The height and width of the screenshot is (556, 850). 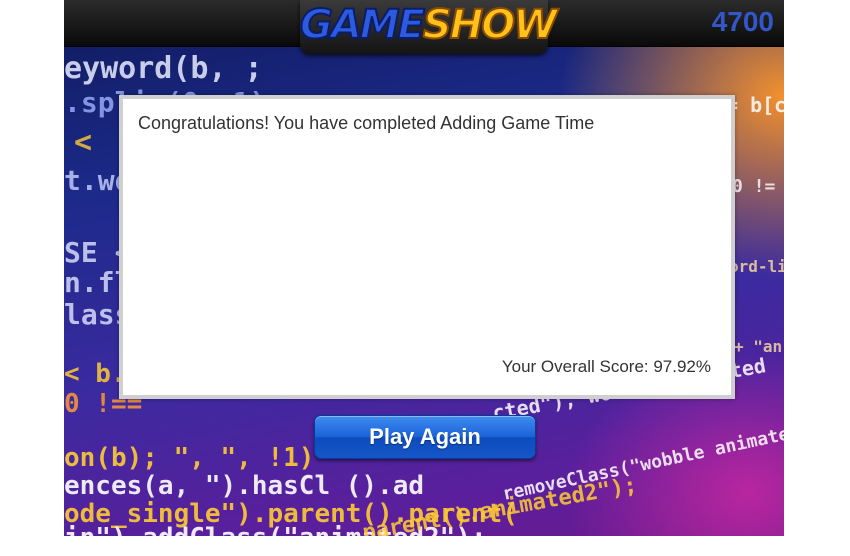 I want to click on logo-plate: GAMESHOW, so click(x=428, y=27).